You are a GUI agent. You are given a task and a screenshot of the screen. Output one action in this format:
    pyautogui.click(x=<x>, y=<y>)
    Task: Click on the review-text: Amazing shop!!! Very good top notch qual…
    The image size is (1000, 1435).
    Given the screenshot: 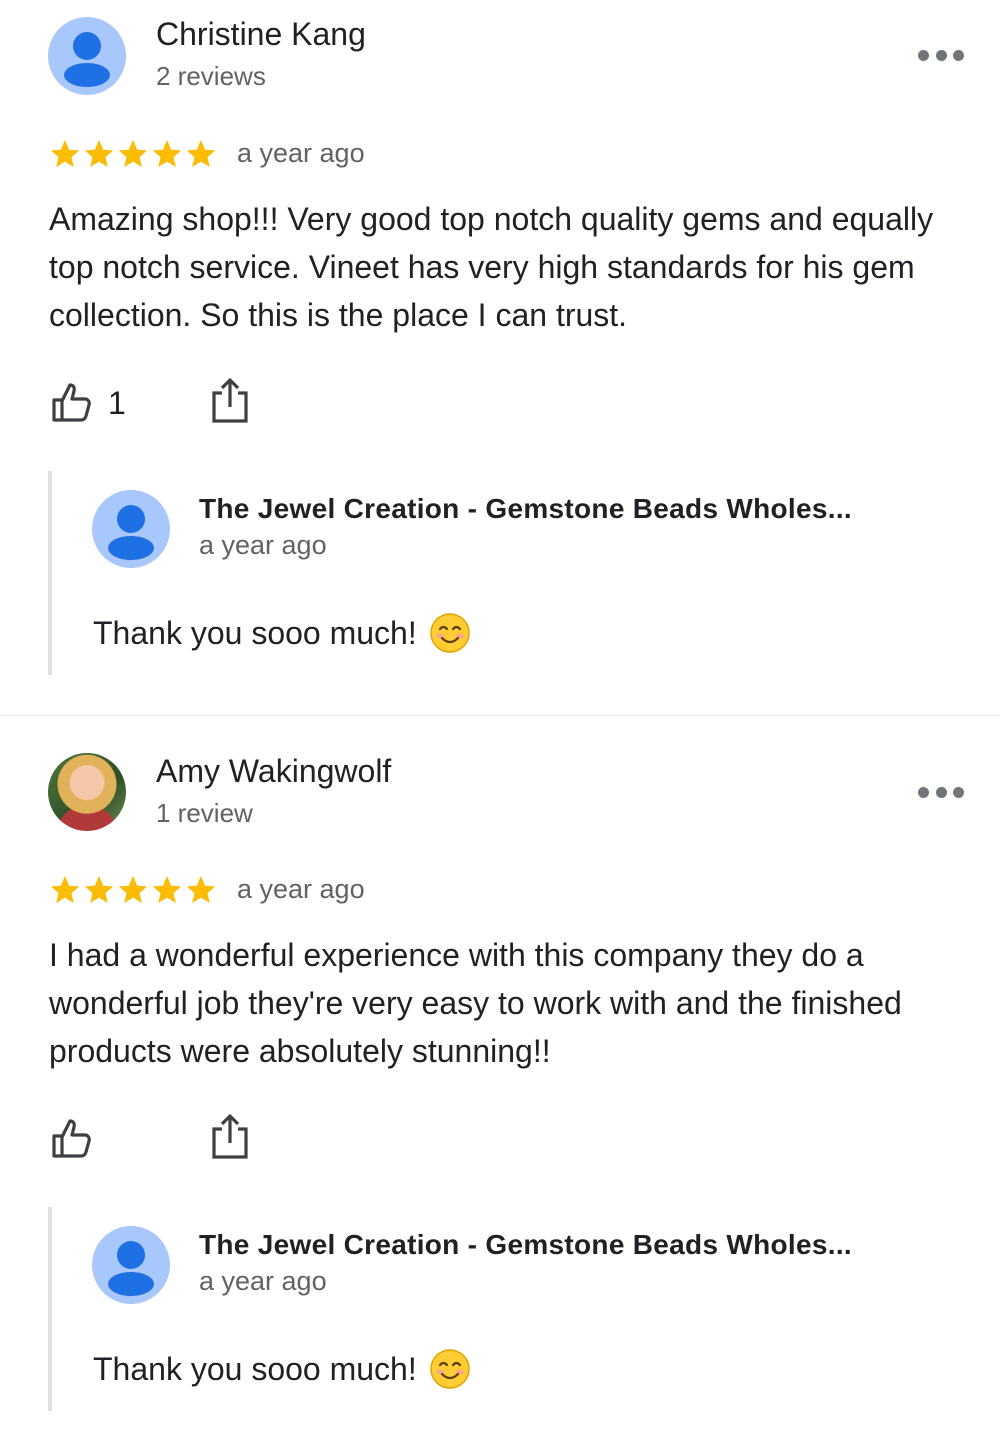 What is the action you would take?
    pyautogui.click(x=491, y=267)
    